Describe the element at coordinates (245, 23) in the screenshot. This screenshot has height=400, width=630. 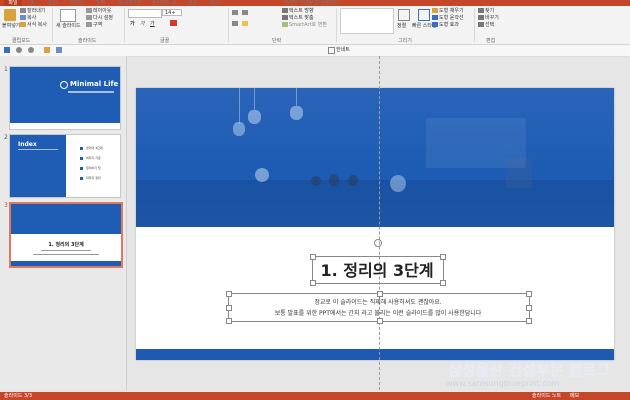
I see `align-center-icon` at that location.